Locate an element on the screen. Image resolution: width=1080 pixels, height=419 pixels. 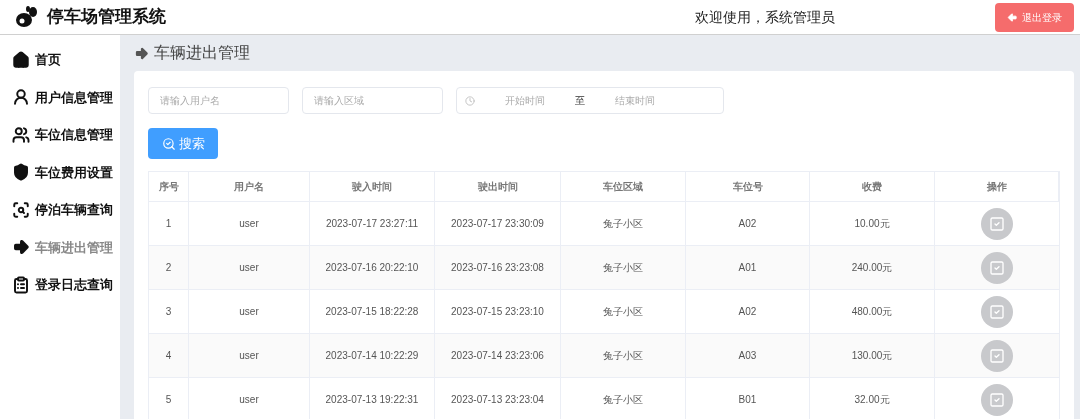
sidebar-item: 用户信息管理 is located at coordinates (60, 97).